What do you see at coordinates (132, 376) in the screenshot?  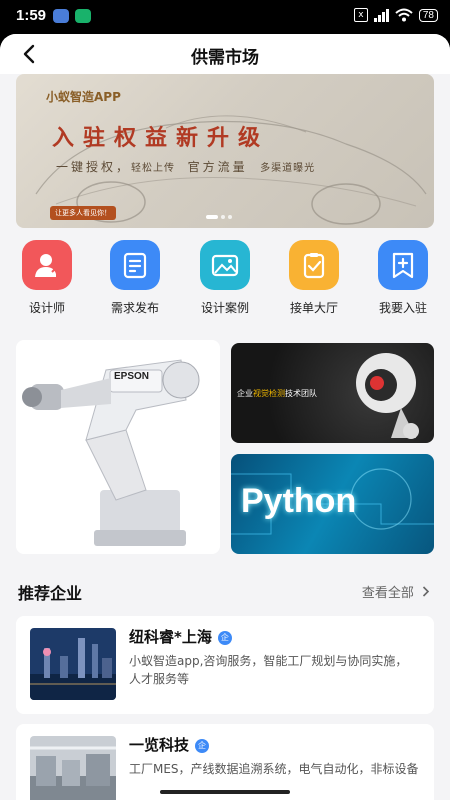 I see `robot-brand-label: EPSON` at bounding box center [132, 376].